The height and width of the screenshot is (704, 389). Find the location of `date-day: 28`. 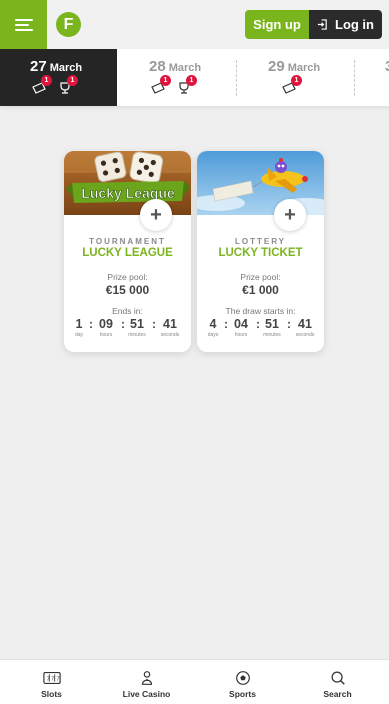

date-day: 28 is located at coordinates (157, 66).